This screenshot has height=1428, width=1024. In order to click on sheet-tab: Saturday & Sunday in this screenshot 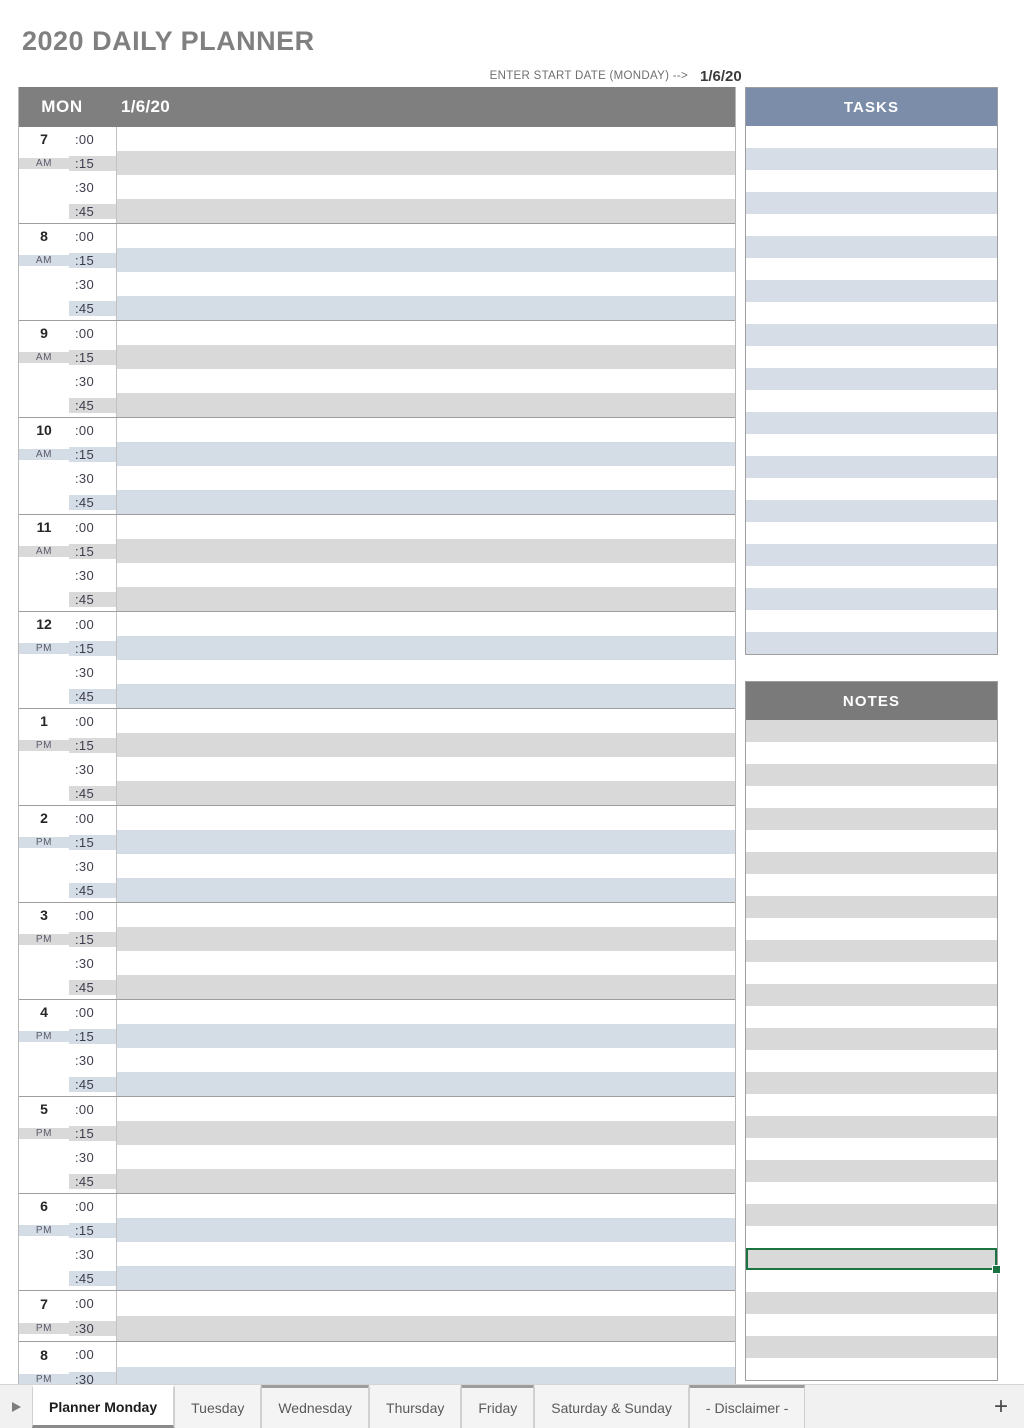, I will do `click(611, 1406)`.